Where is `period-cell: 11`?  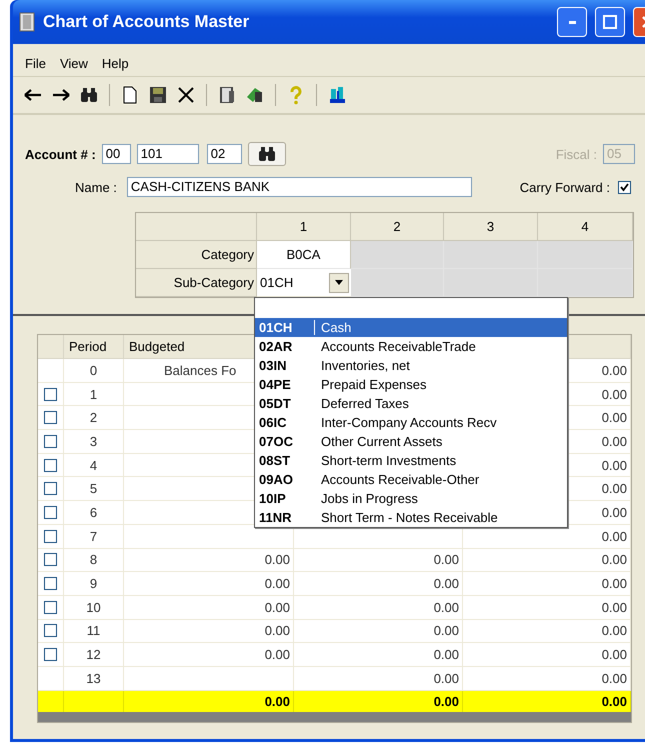 period-cell: 11 is located at coordinates (94, 632).